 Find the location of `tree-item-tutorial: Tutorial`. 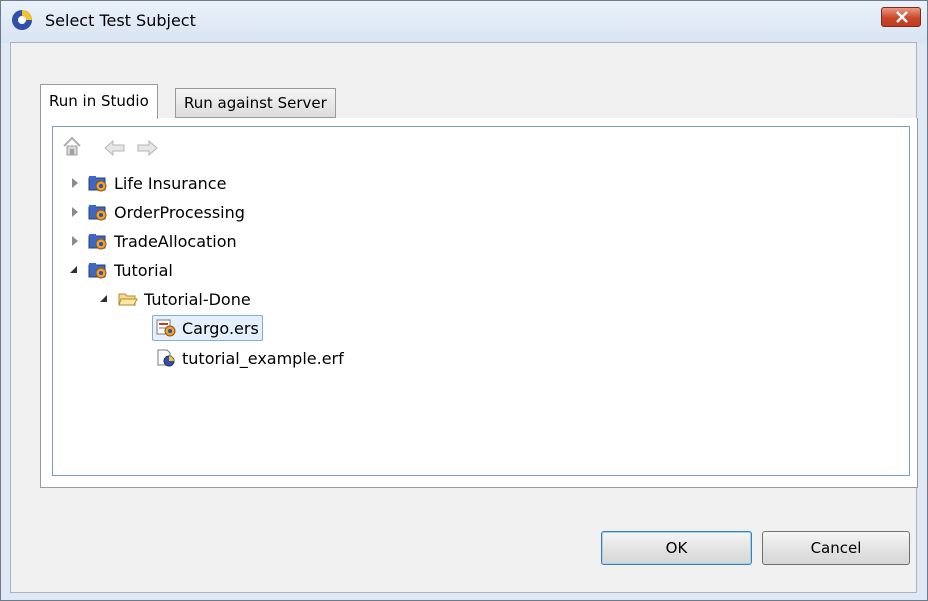

tree-item-tutorial: Tutorial is located at coordinates (120, 270).